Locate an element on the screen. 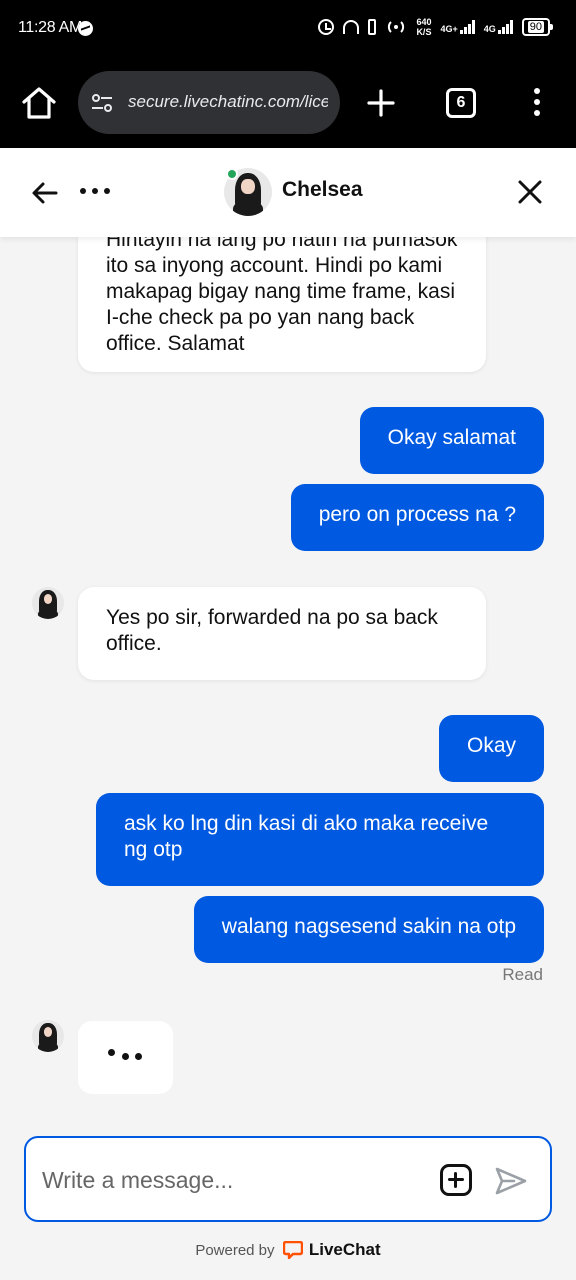 This screenshot has width=576, height=1280. battery-icon: 90 is located at coordinates (537, 27).